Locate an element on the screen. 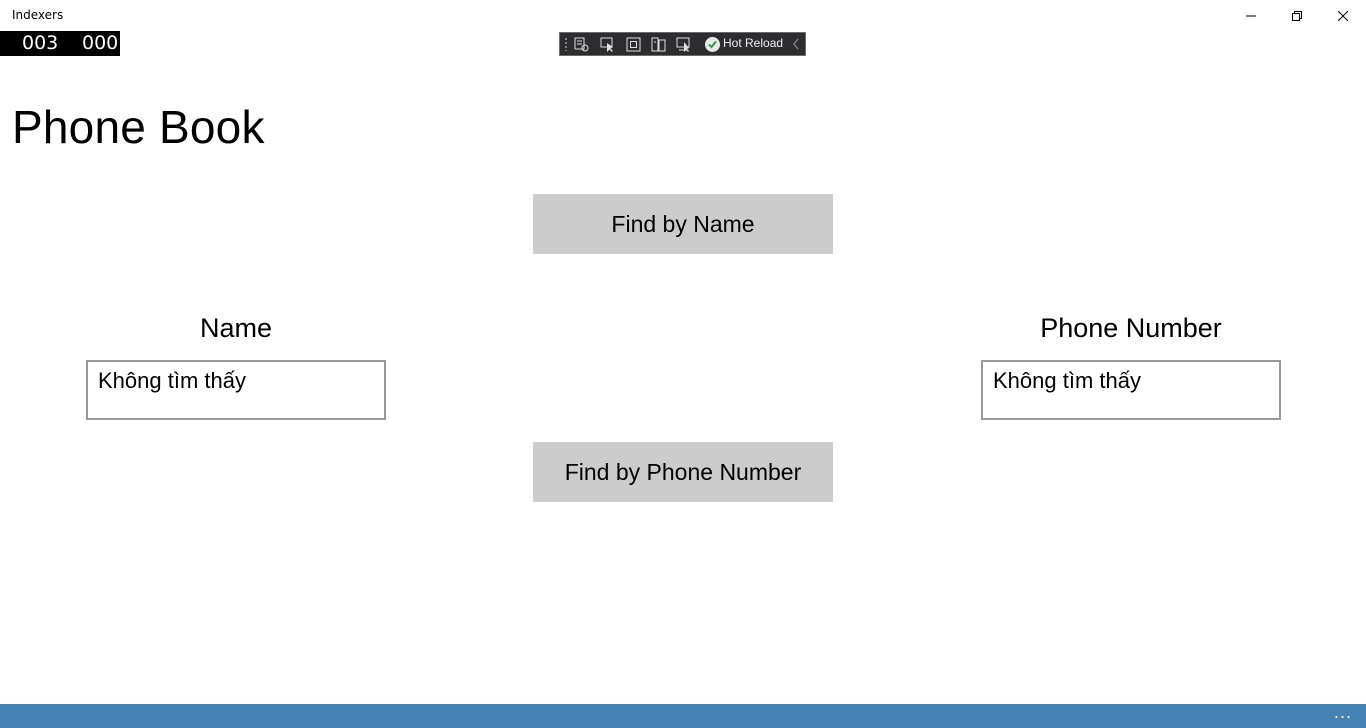  debug-toolbar: Hot Reload is located at coordinates (682, 44).